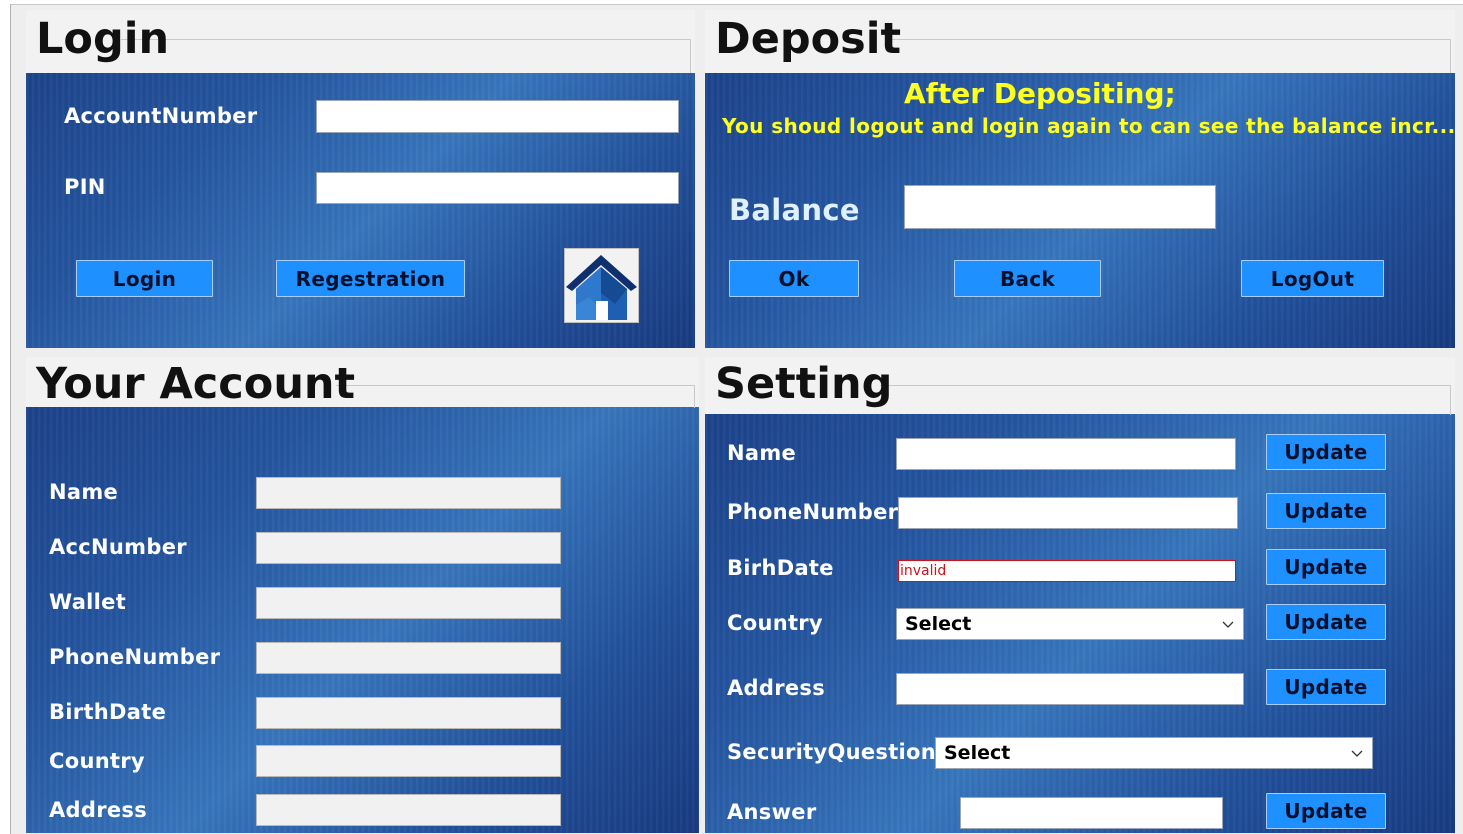 The image size is (1463, 834). I want to click on update-address-button: Update, so click(1326, 687).